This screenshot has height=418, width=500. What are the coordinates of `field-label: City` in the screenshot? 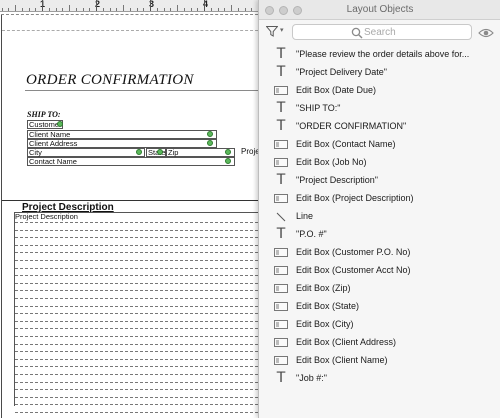 It's located at (35, 152).